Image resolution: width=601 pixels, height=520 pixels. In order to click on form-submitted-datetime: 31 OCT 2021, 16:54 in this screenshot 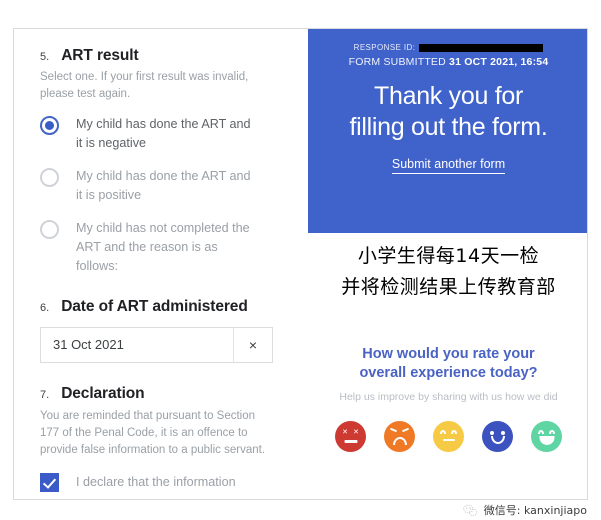, I will do `click(499, 62)`.